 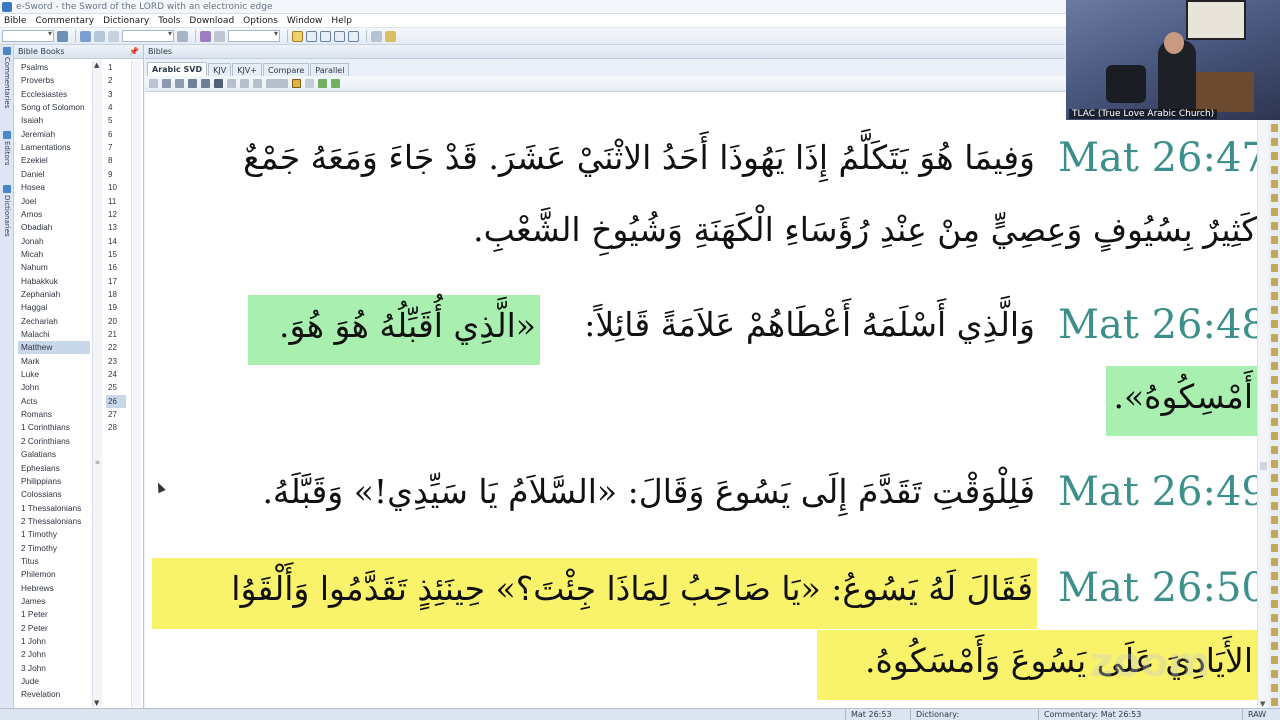 I want to click on play-icon, so click(x=153, y=83).